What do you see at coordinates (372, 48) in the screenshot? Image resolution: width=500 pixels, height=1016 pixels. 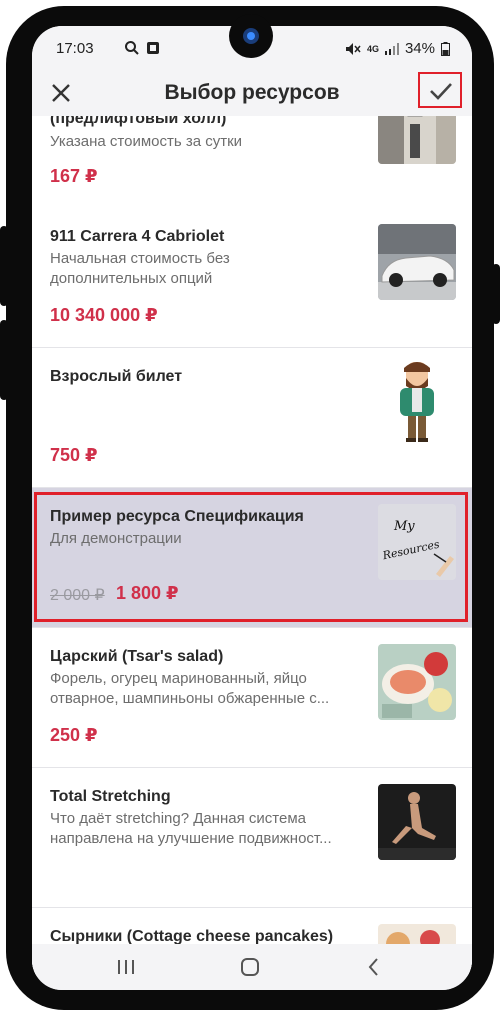 I see `network-type: 4G` at bounding box center [372, 48].